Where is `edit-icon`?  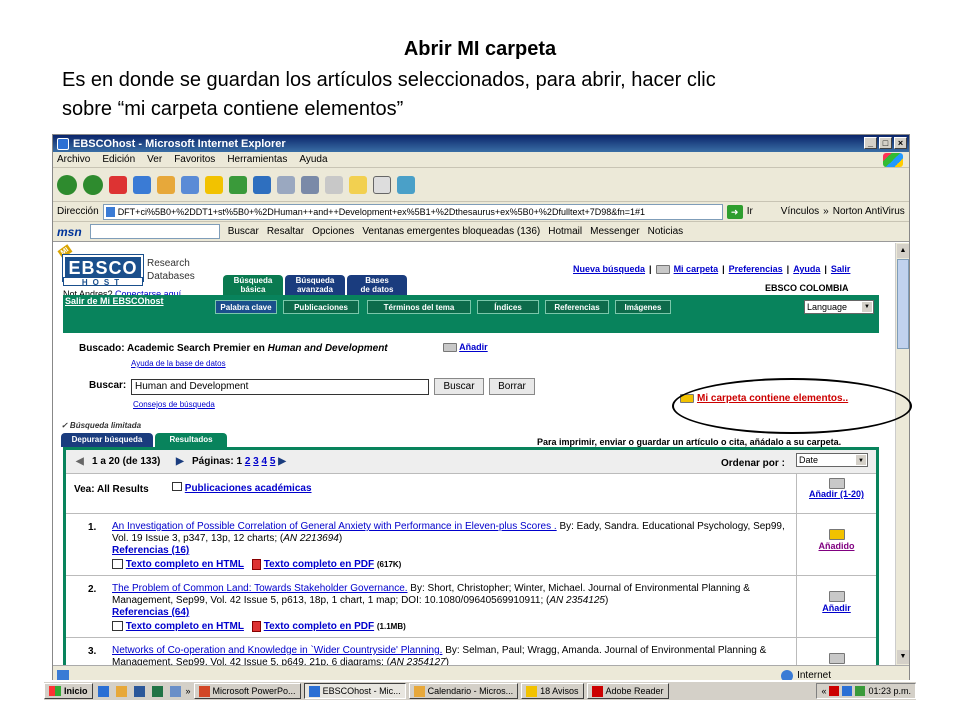
edit-icon is located at coordinates (334, 184).